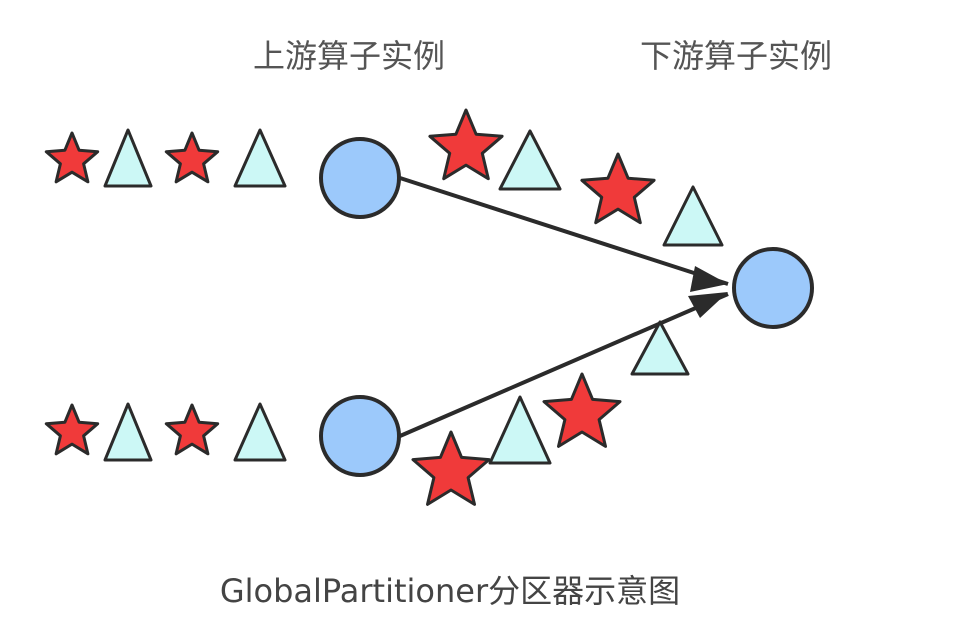 The width and height of the screenshot is (976, 633). Describe the element at coordinates (349, 56) in the screenshot. I see `upstream-label: 上游算子实例` at that location.